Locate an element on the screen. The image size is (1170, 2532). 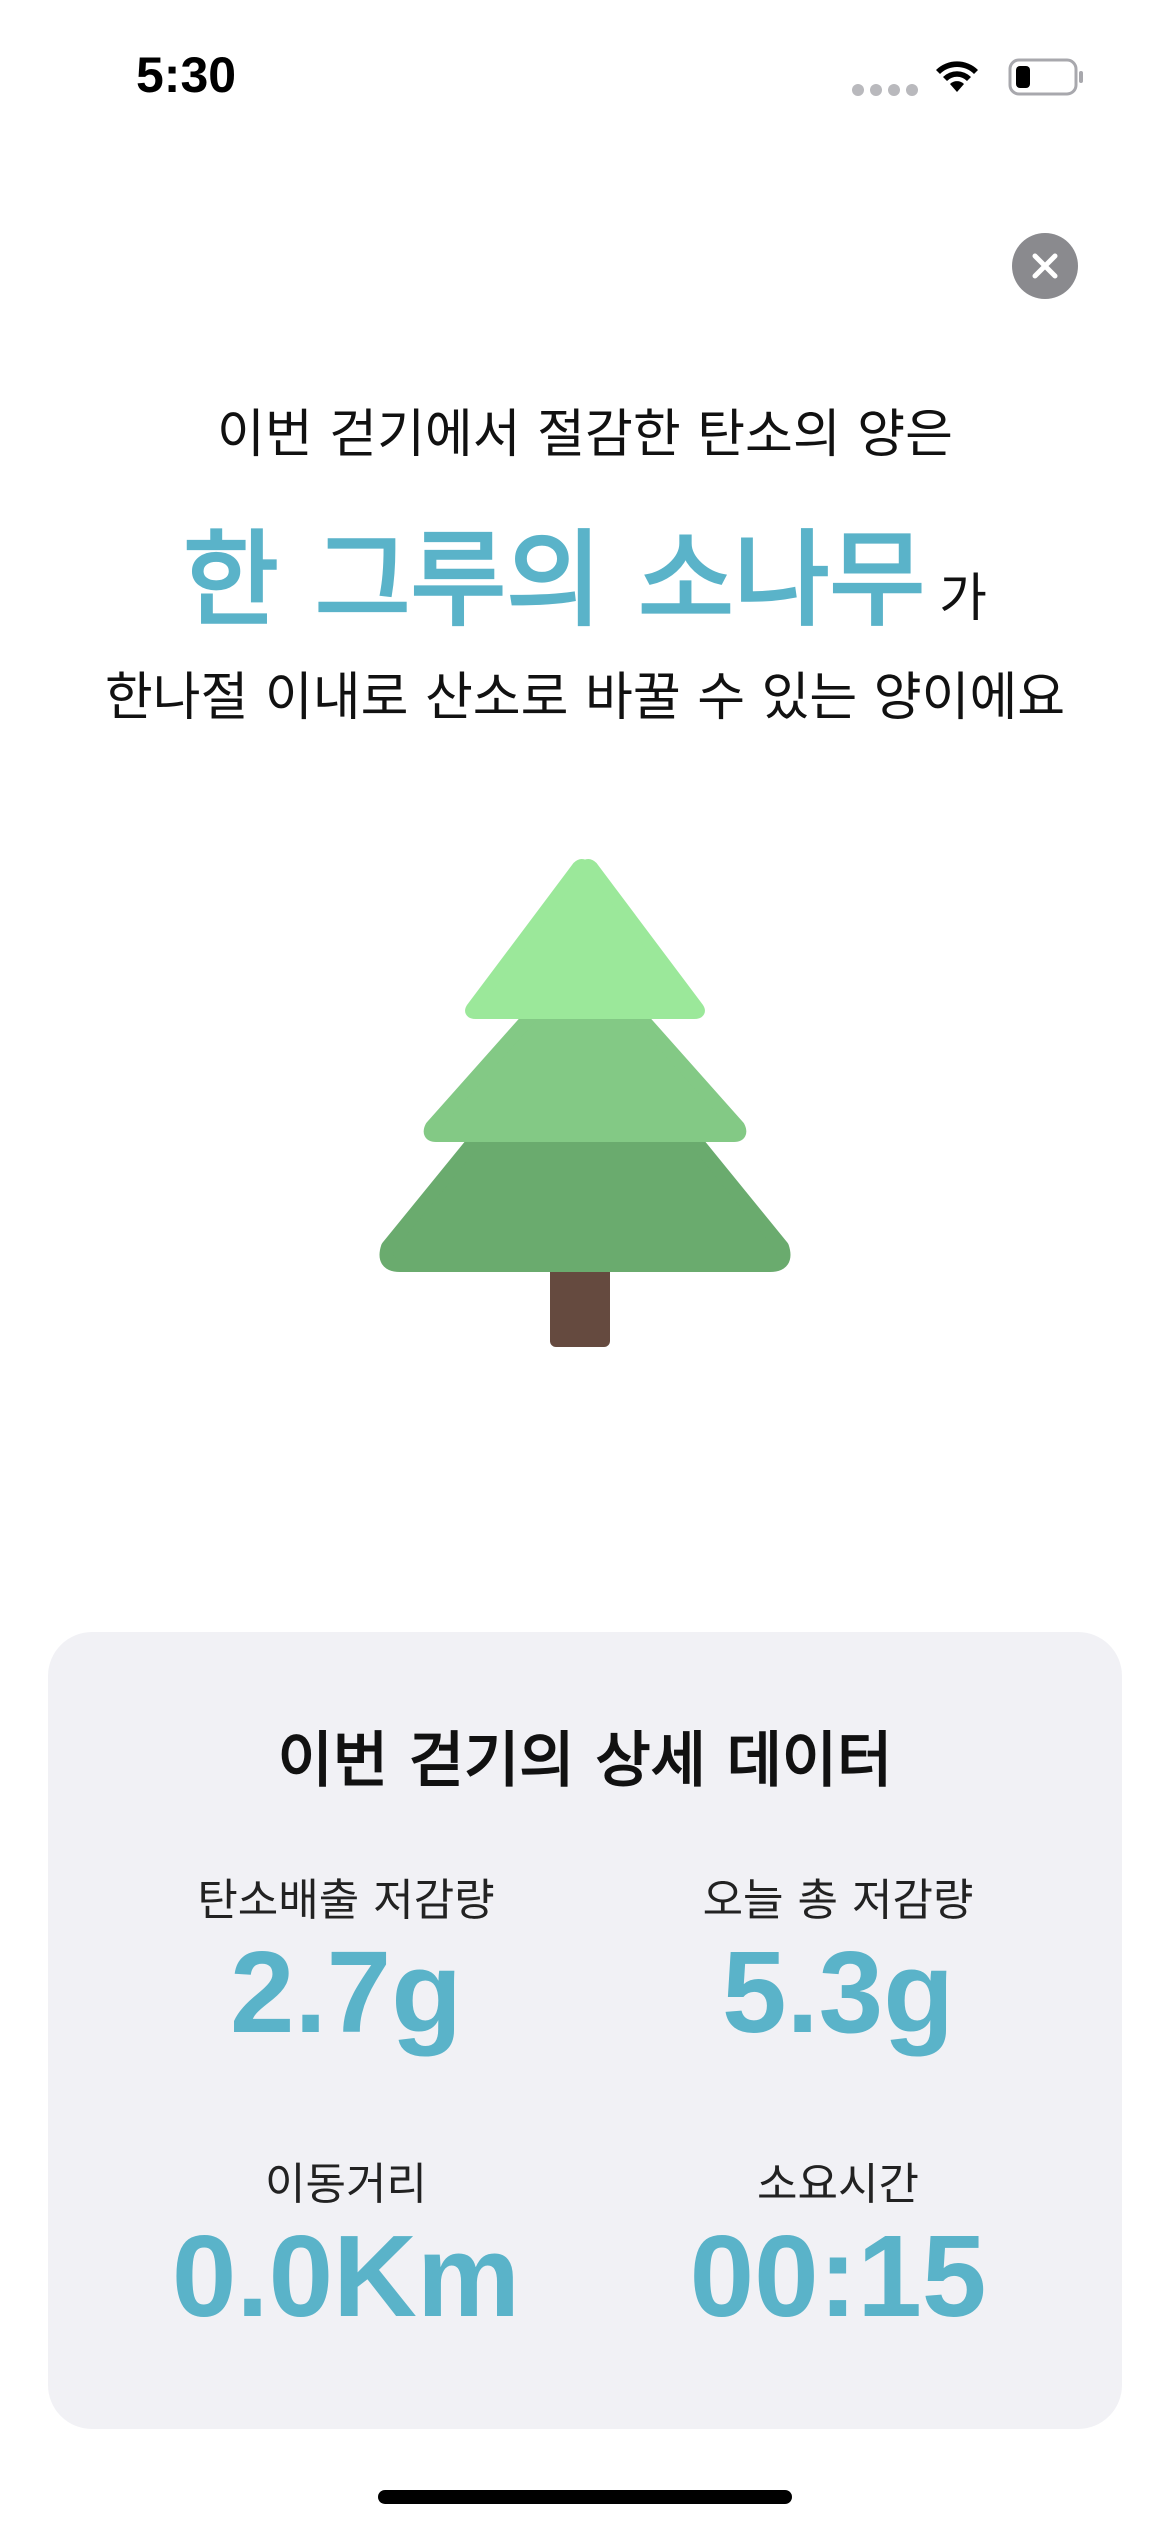
close-button is located at coordinates (1045, 266).